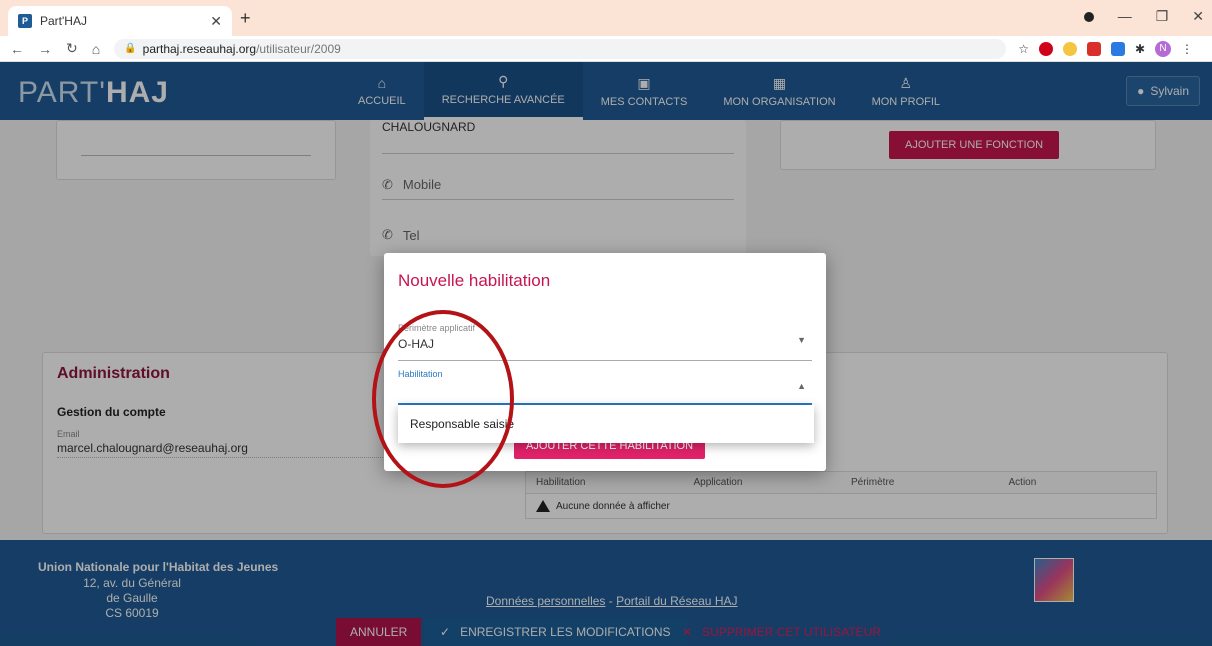  What do you see at coordinates (1088, 17) in the screenshot?
I see `record-icon` at bounding box center [1088, 17].